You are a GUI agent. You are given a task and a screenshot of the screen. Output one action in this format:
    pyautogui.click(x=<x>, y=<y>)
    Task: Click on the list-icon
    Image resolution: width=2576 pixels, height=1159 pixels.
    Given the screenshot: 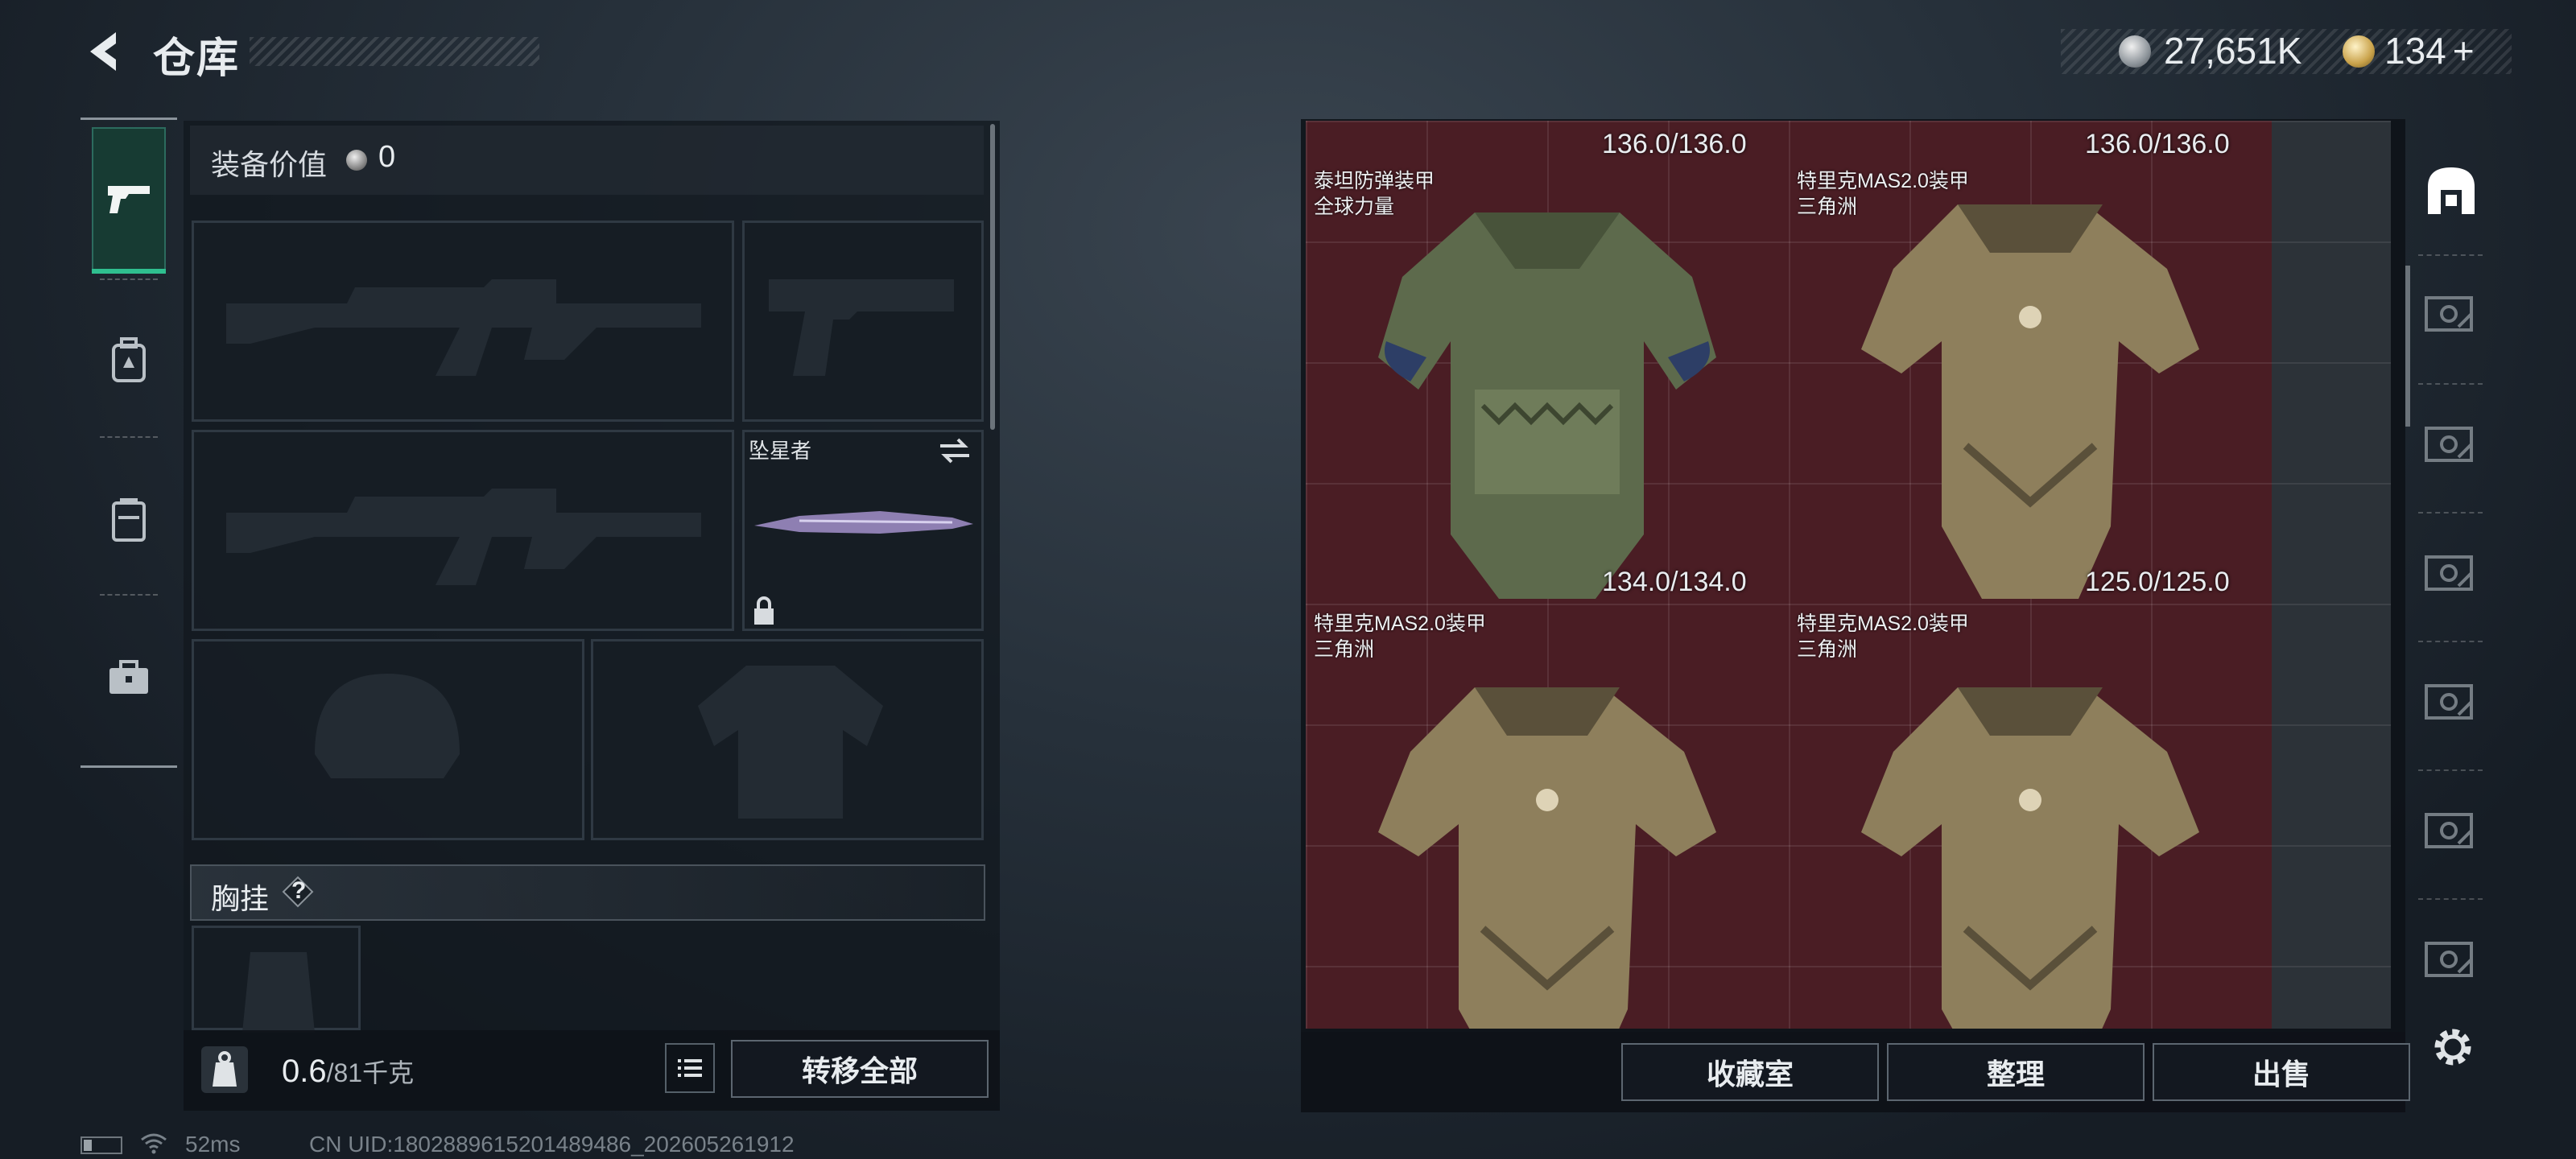 What is the action you would take?
    pyautogui.click(x=690, y=1068)
    